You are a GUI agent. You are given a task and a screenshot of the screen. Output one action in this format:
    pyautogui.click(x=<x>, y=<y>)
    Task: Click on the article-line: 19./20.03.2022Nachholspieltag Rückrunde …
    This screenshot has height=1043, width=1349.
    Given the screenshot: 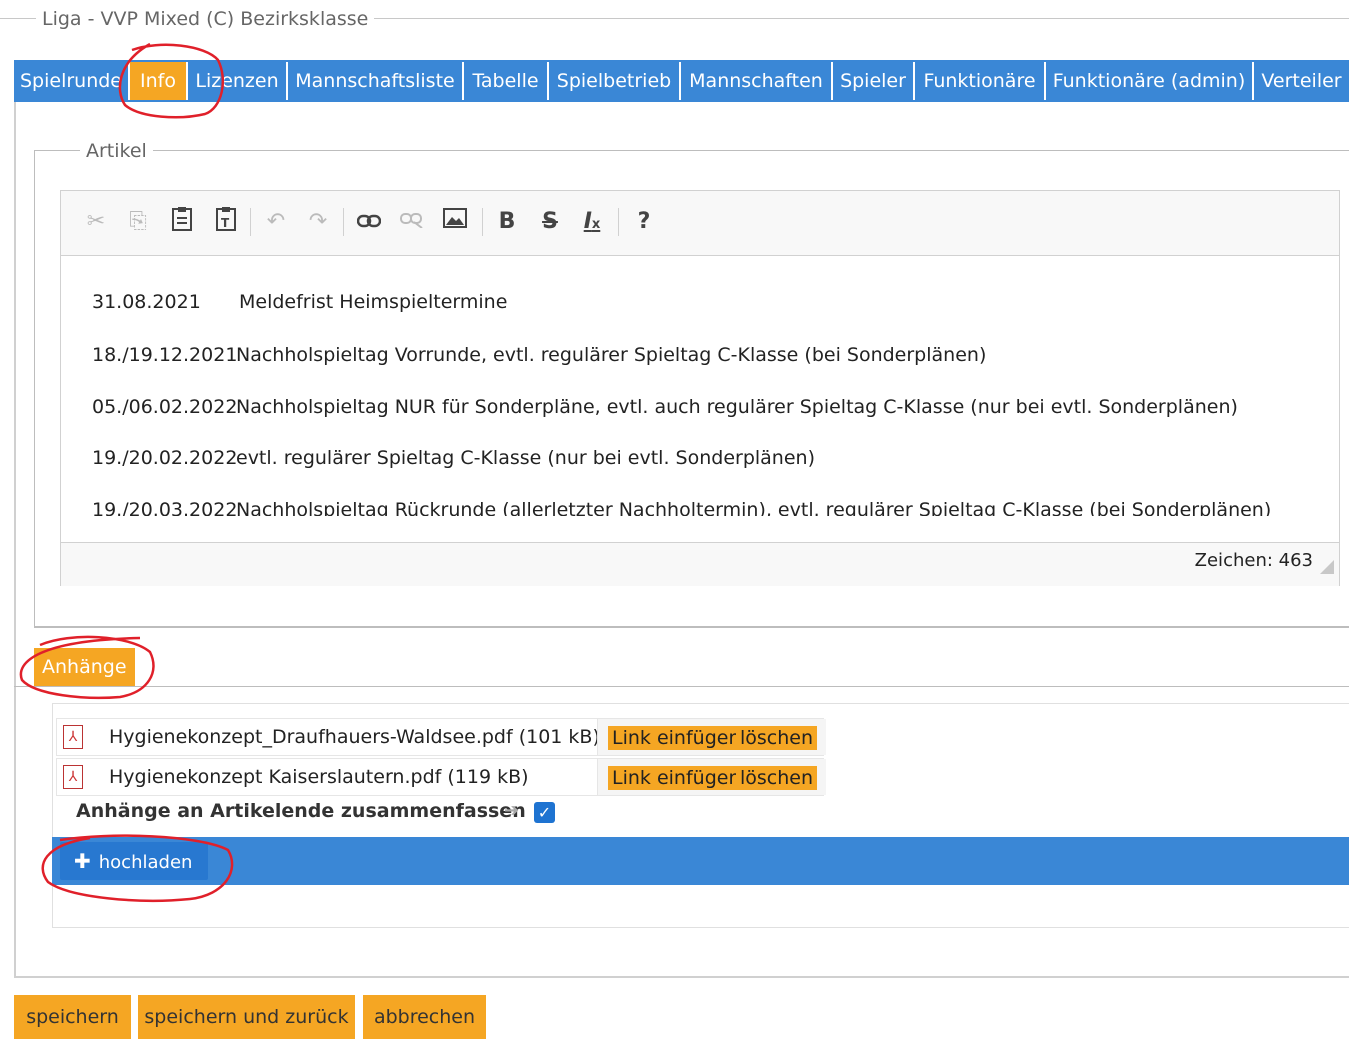 What is the action you would take?
    pyautogui.click(x=681, y=507)
    